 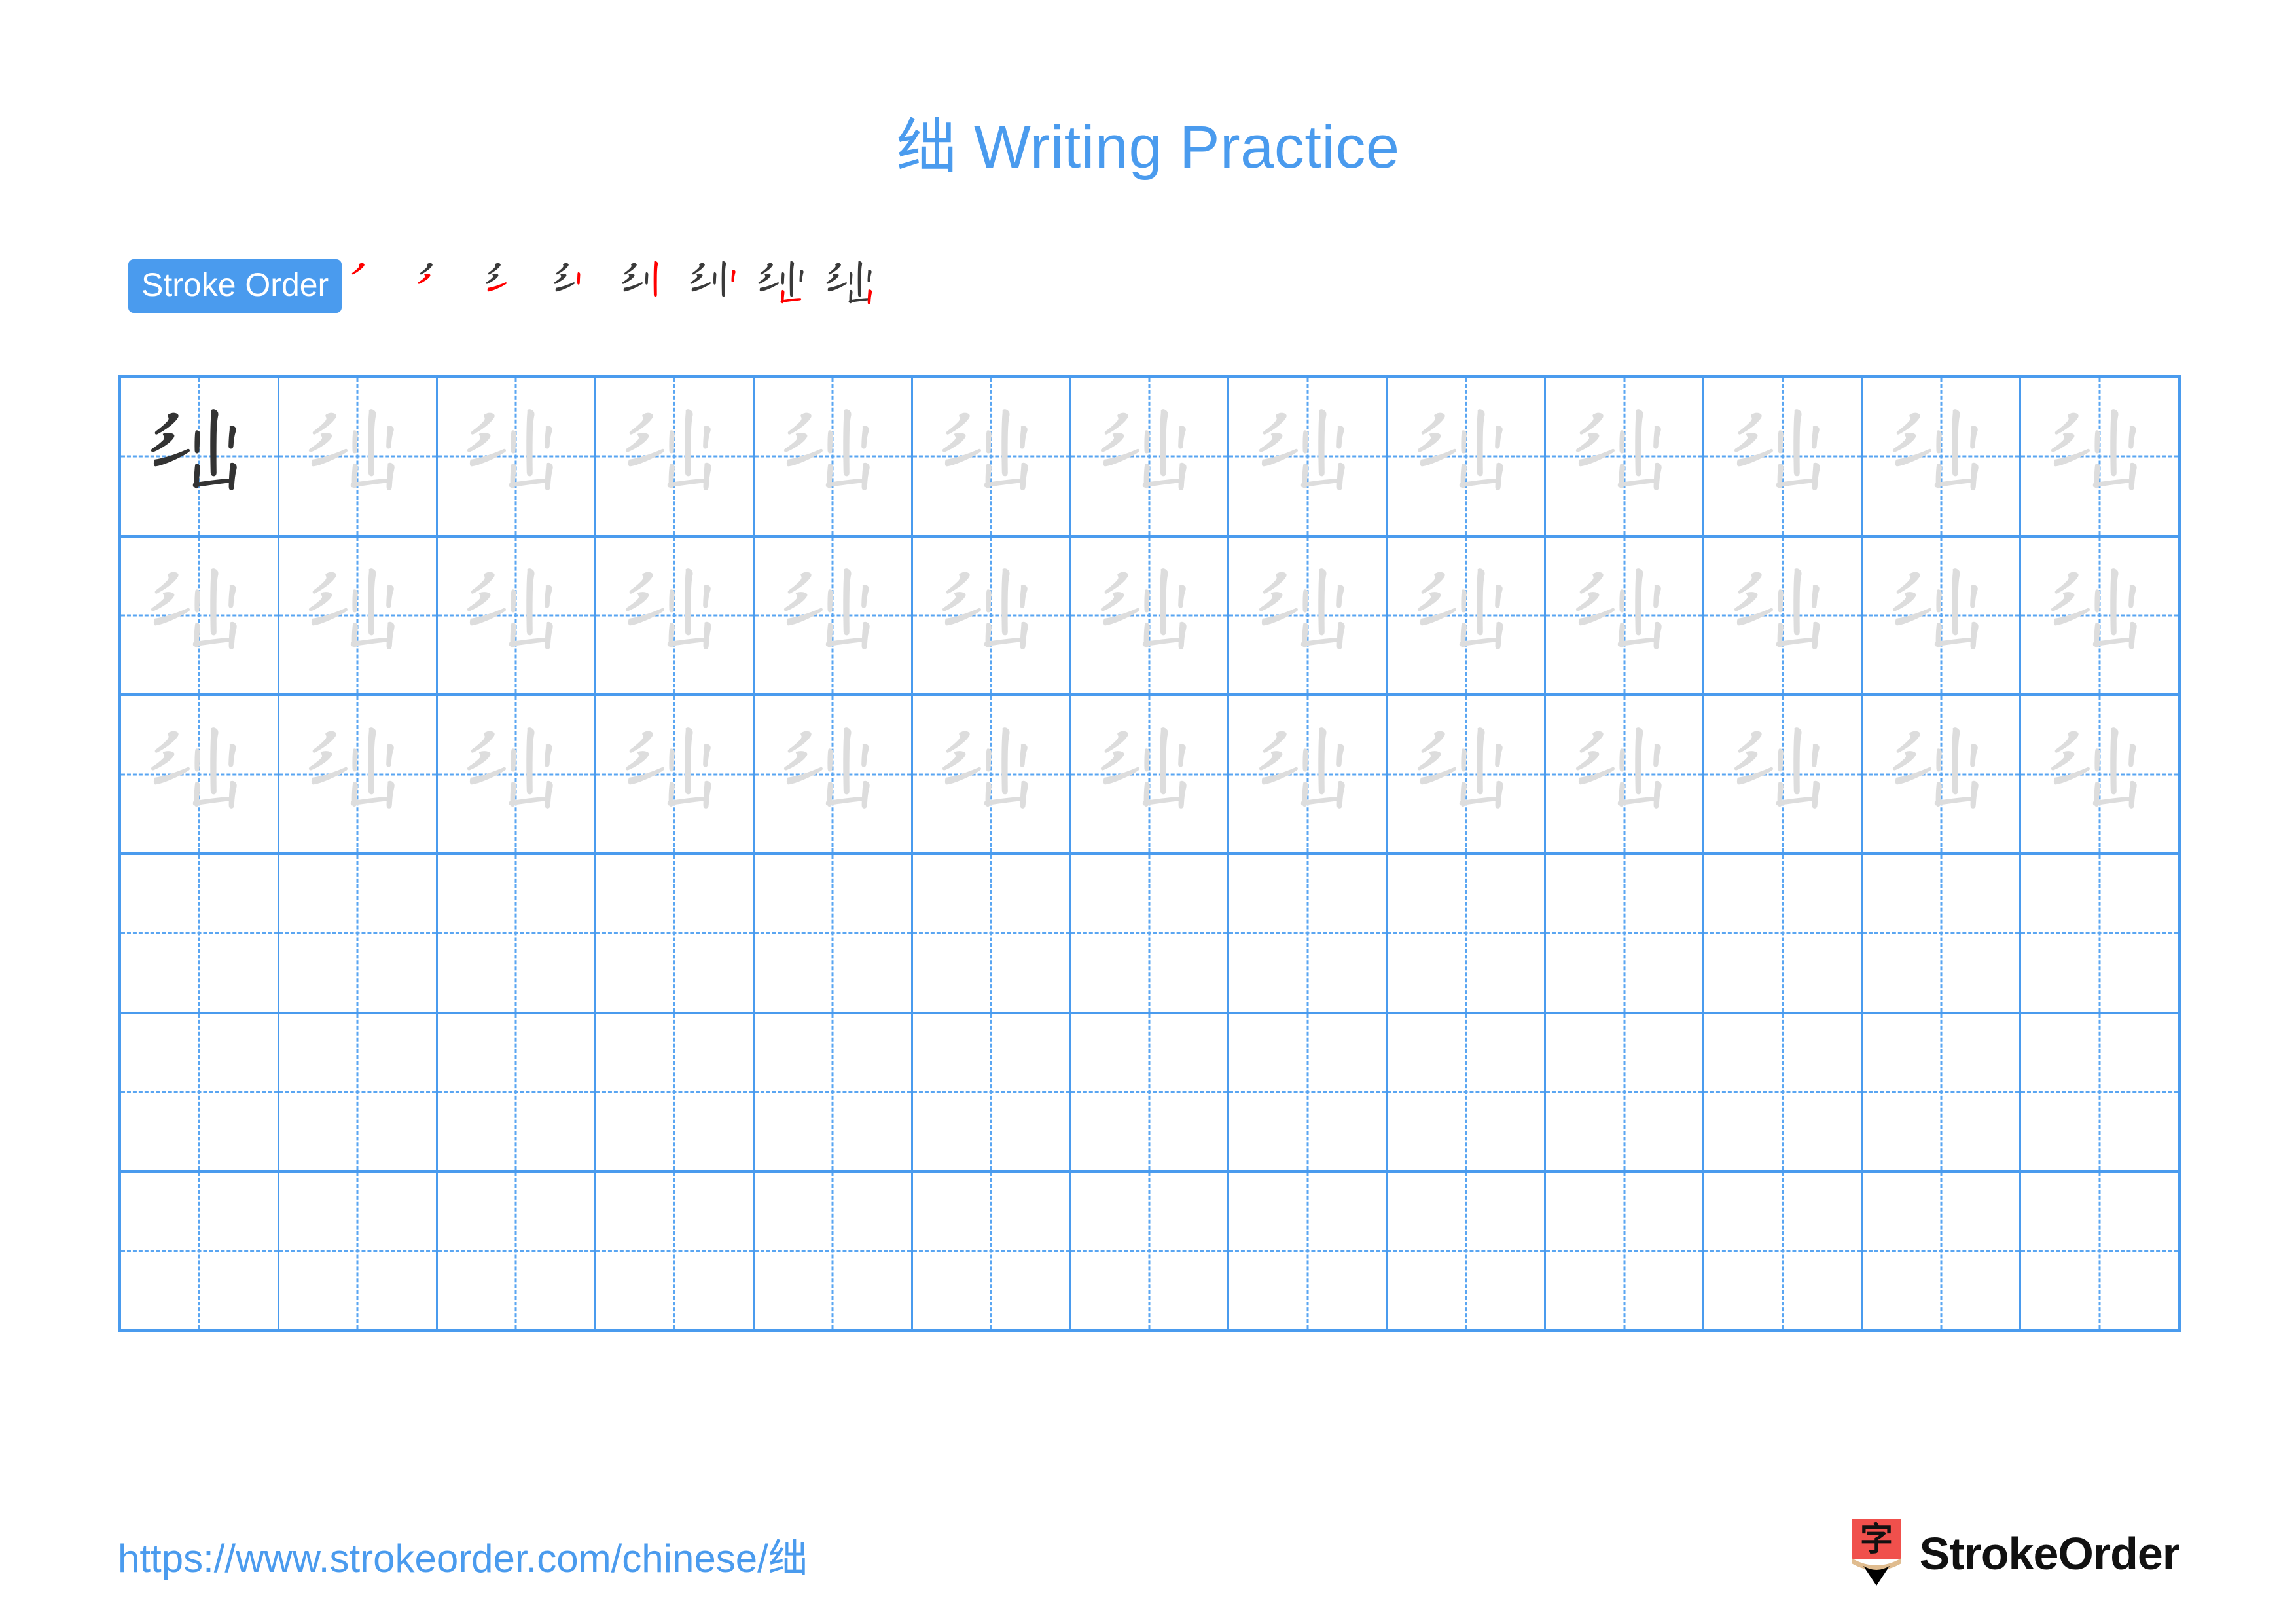 What do you see at coordinates (1942, 615) in the screenshot?
I see `practice-cell-r2-c12` at bounding box center [1942, 615].